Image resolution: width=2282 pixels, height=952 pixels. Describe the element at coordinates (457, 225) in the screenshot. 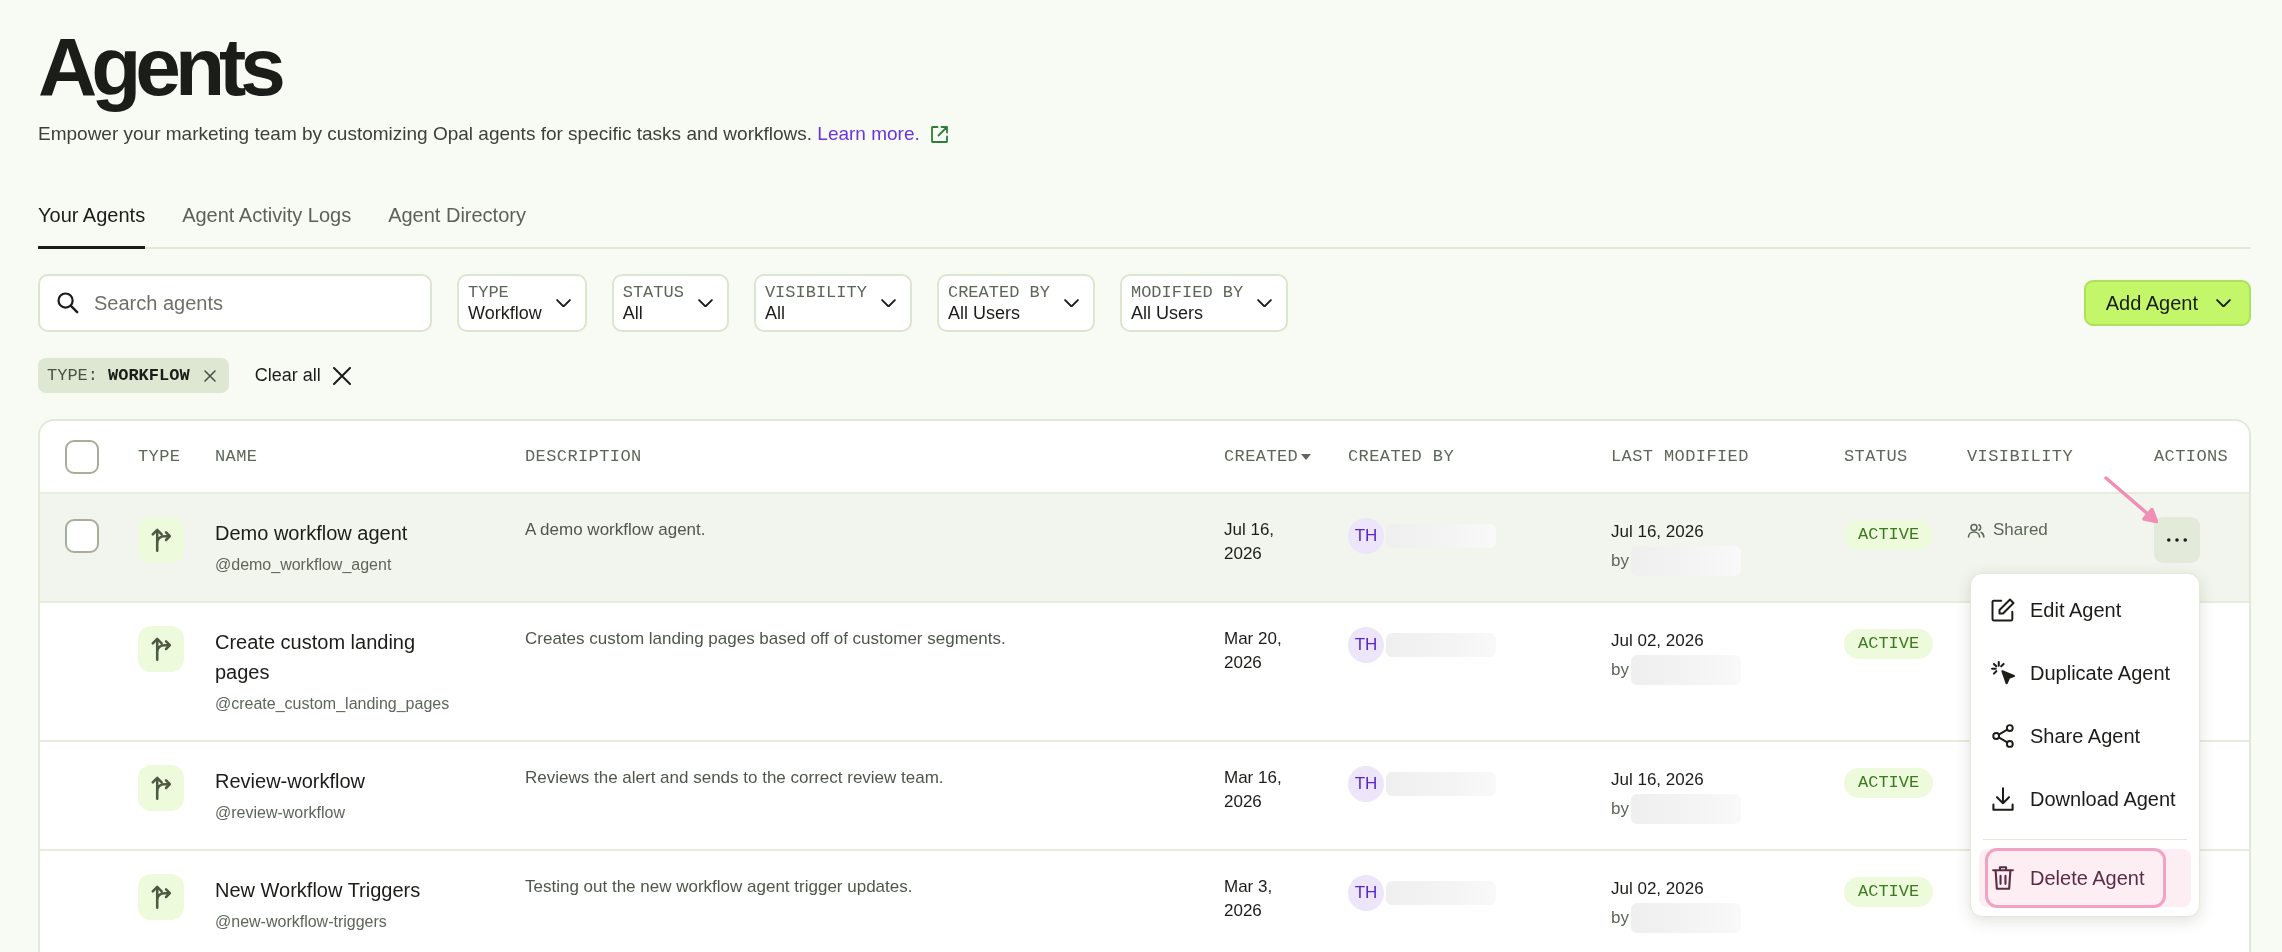

I see `tab: Agent Directory` at that location.